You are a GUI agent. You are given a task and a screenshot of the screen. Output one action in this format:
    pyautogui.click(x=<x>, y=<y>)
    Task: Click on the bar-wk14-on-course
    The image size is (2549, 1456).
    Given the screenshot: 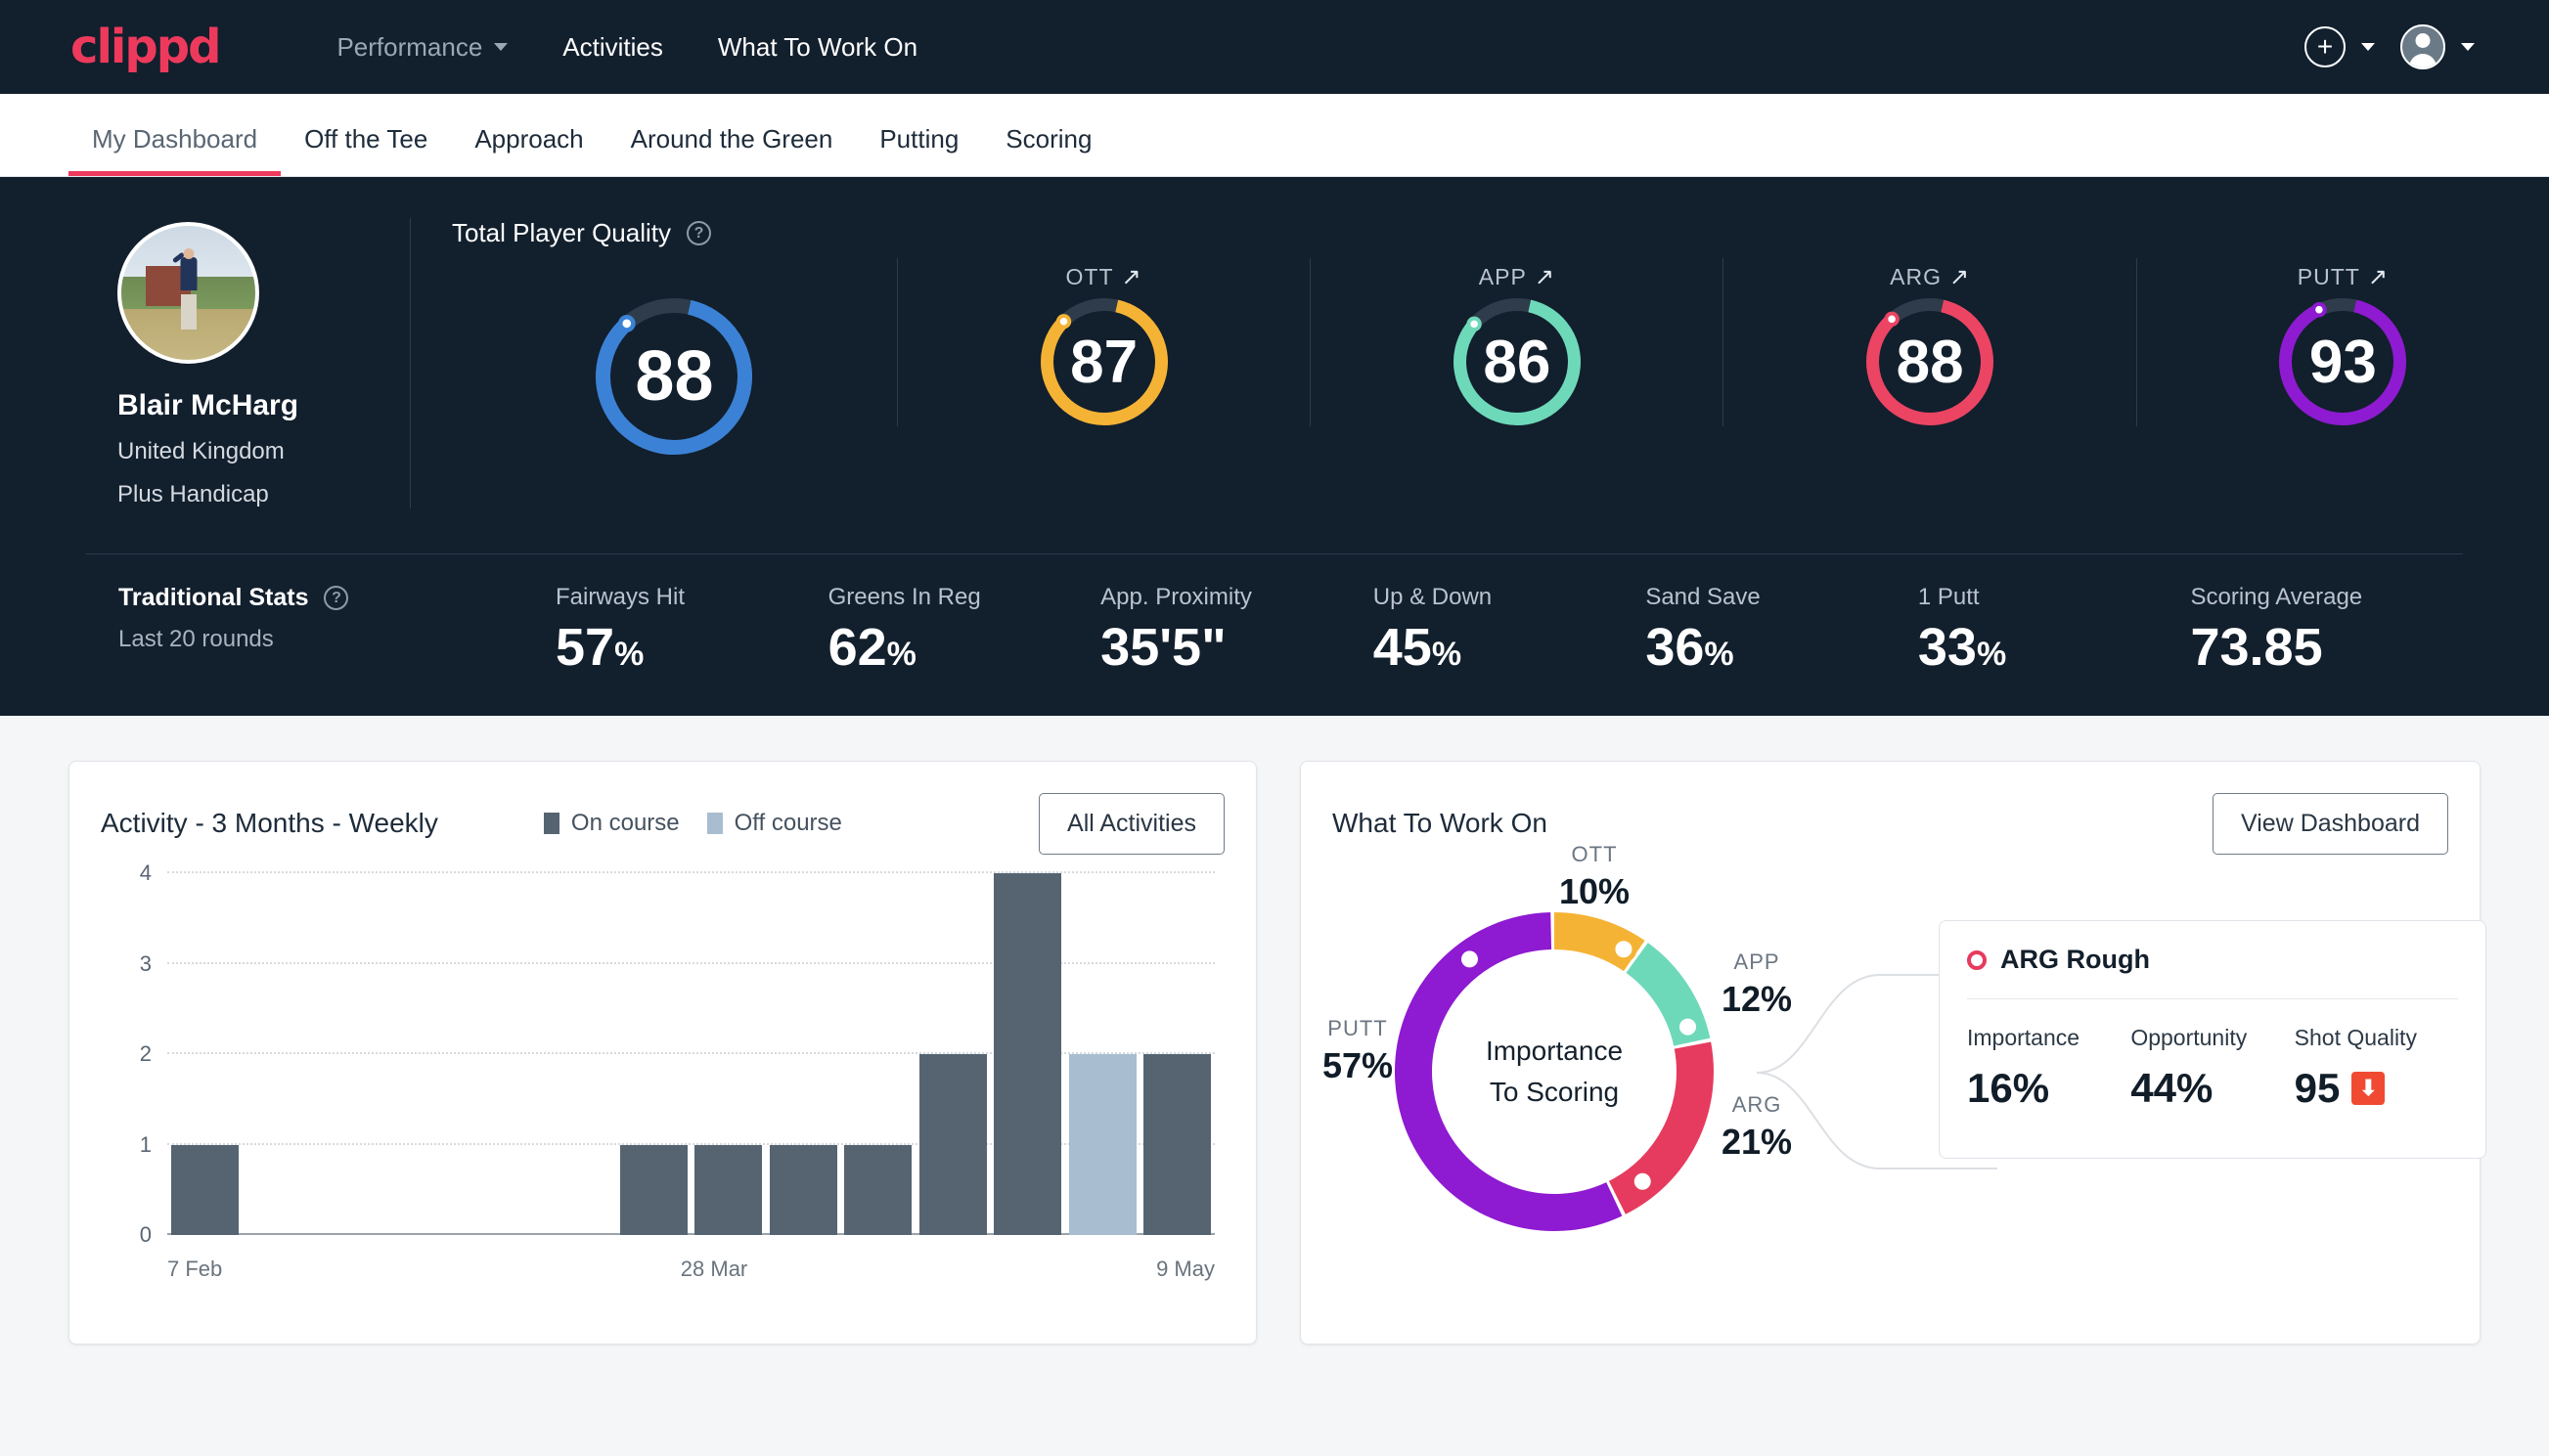 What is the action you would take?
    pyautogui.click(x=1178, y=1145)
    